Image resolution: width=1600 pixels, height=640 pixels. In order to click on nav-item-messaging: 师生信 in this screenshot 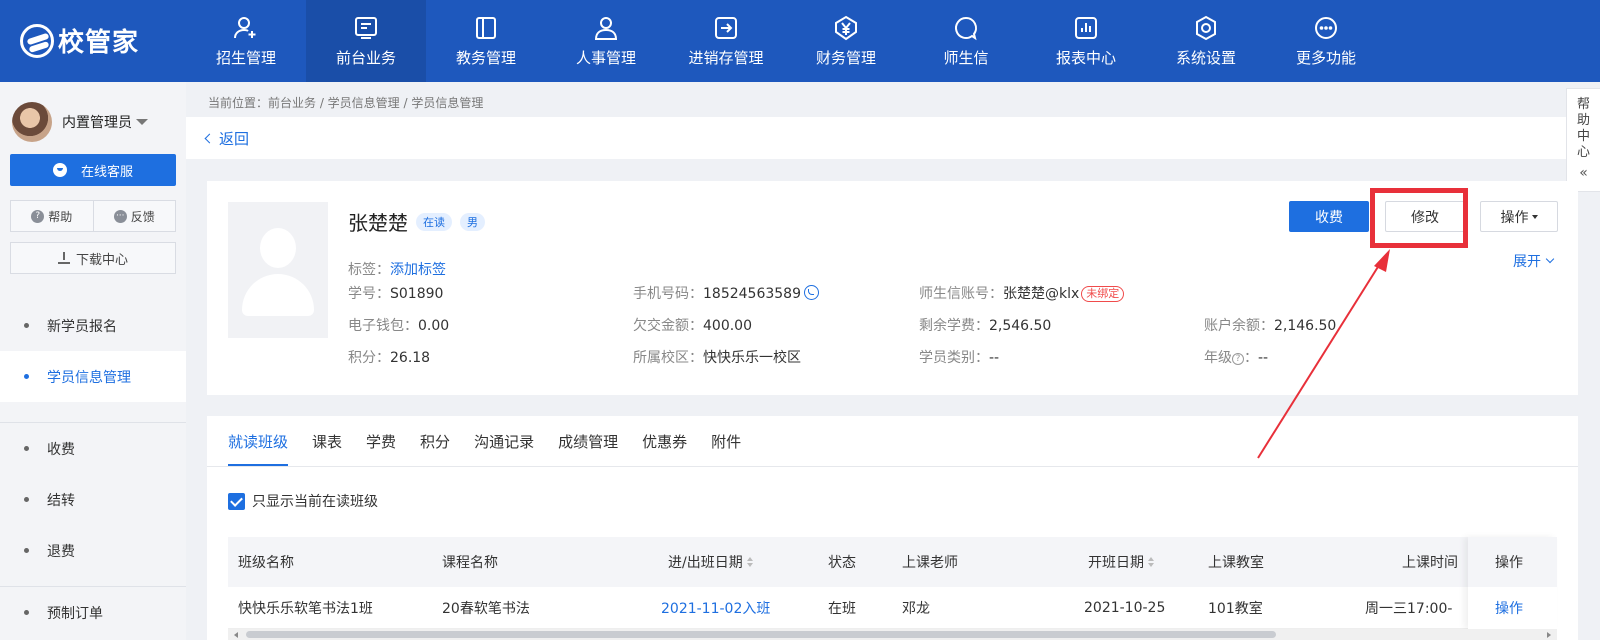, I will do `click(966, 41)`.